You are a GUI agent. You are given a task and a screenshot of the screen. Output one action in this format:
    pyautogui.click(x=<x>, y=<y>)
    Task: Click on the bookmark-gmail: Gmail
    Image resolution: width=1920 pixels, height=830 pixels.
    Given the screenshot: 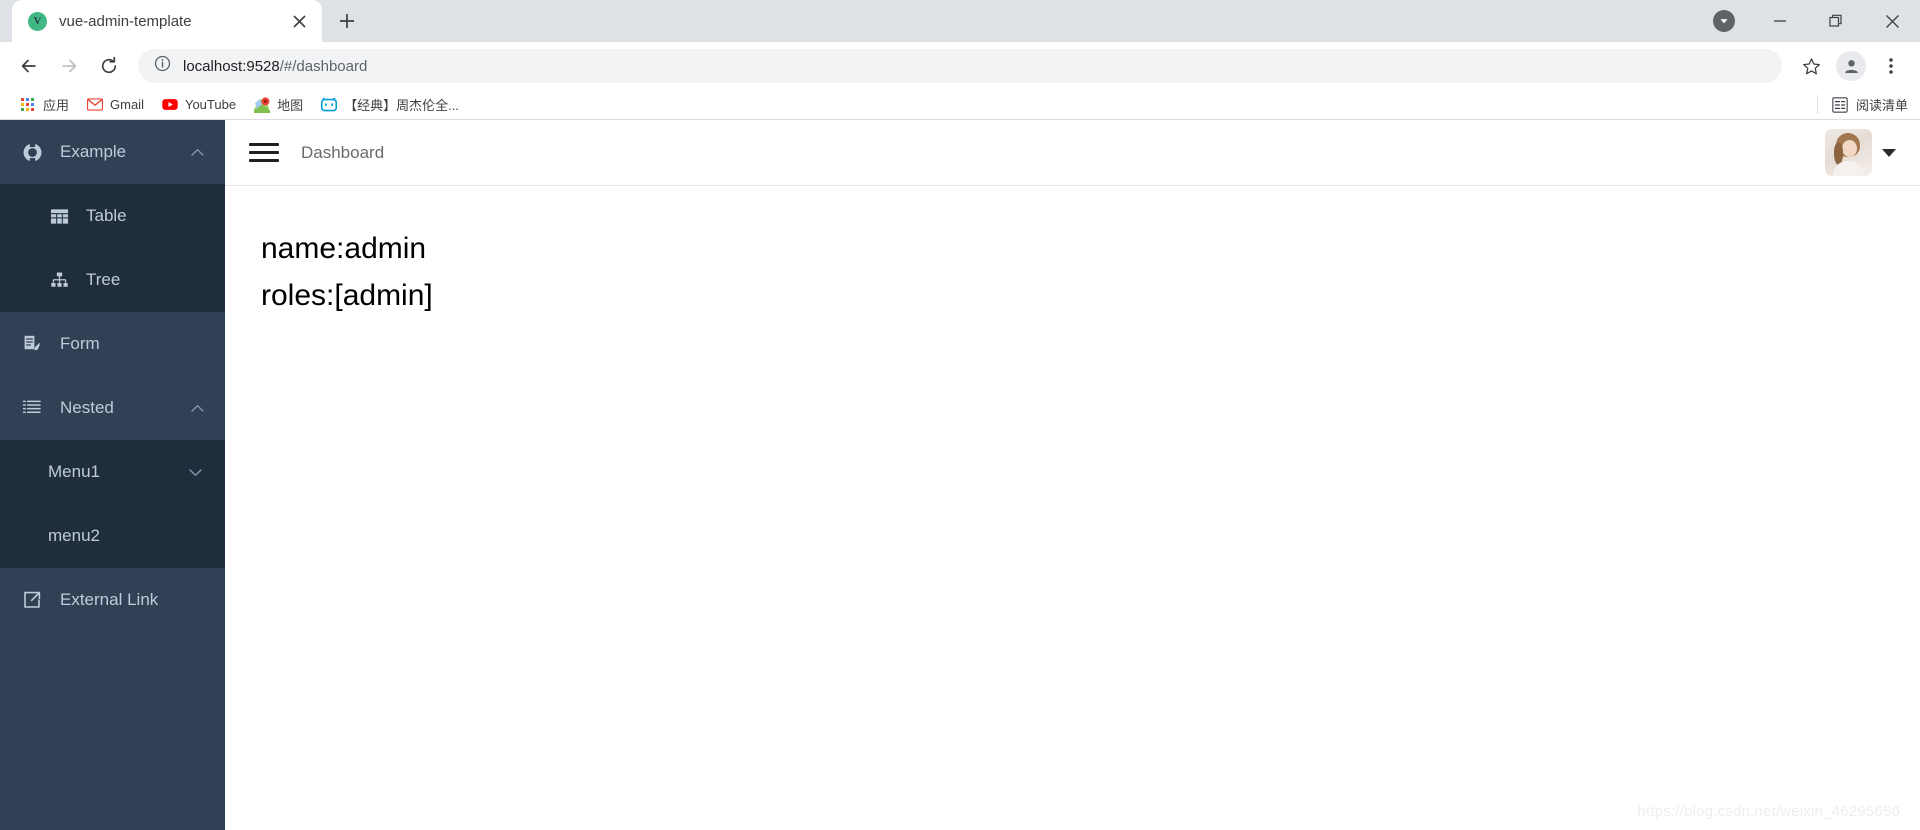 What is the action you would take?
    pyautogui.click(x=115, y=105)
    